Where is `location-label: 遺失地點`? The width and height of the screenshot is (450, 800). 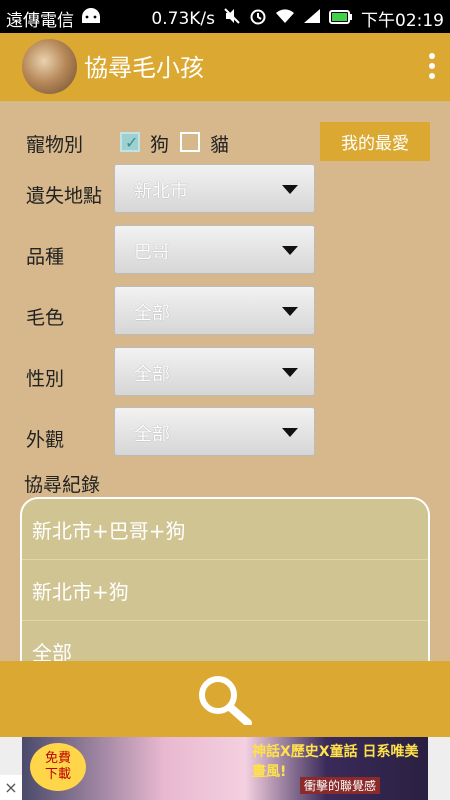 location-label: 遺失地點 is located at coordinates (64, 196).